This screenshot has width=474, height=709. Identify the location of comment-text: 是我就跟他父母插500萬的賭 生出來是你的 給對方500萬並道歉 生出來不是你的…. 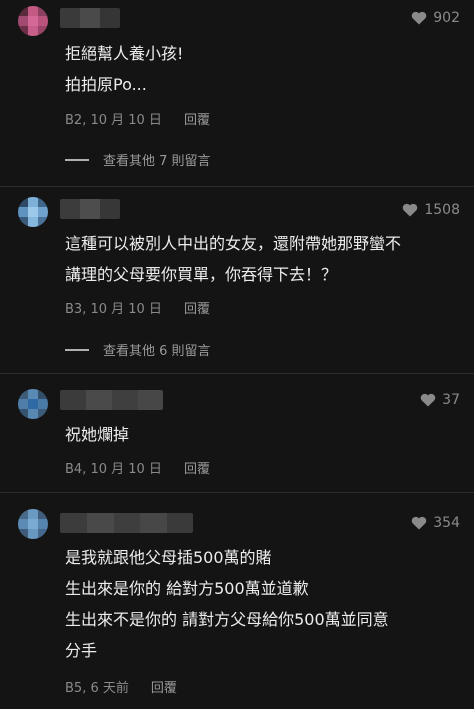
(227, 604).